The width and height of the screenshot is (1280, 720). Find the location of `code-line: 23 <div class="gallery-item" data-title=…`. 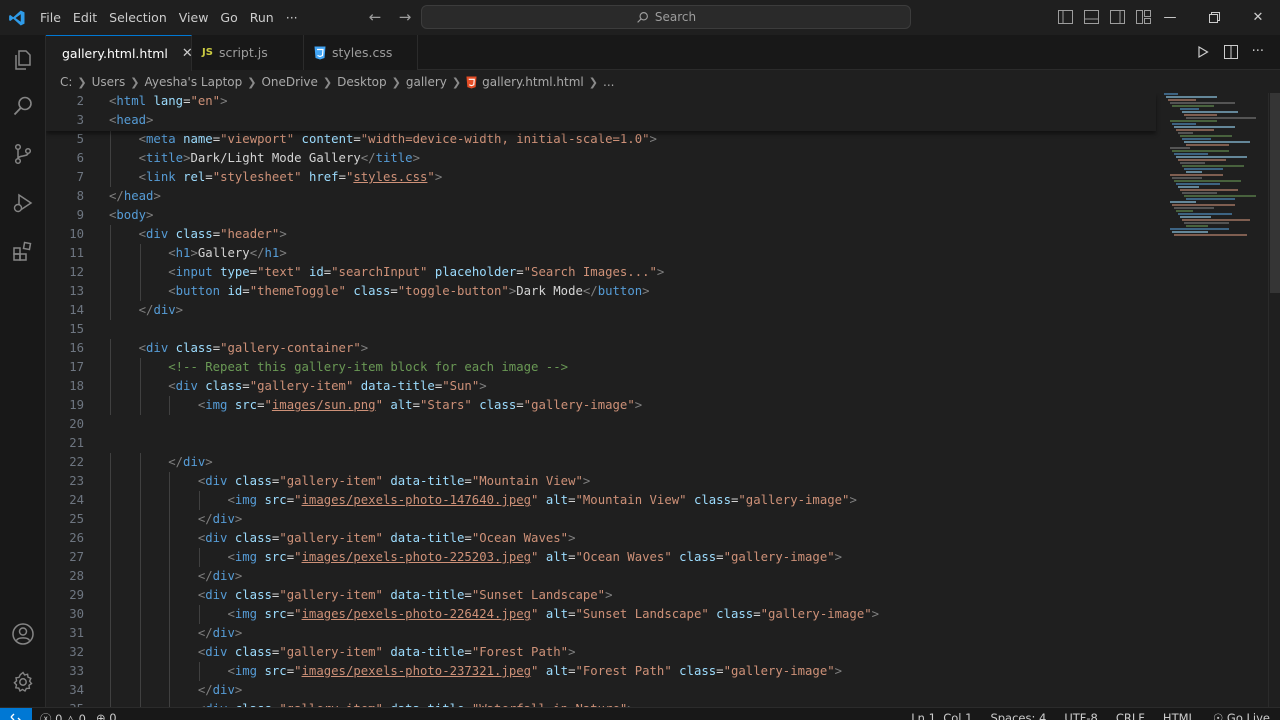

code-line: 23 <div class="gallery-item" data-title=… is located at coordinates (601, 481).